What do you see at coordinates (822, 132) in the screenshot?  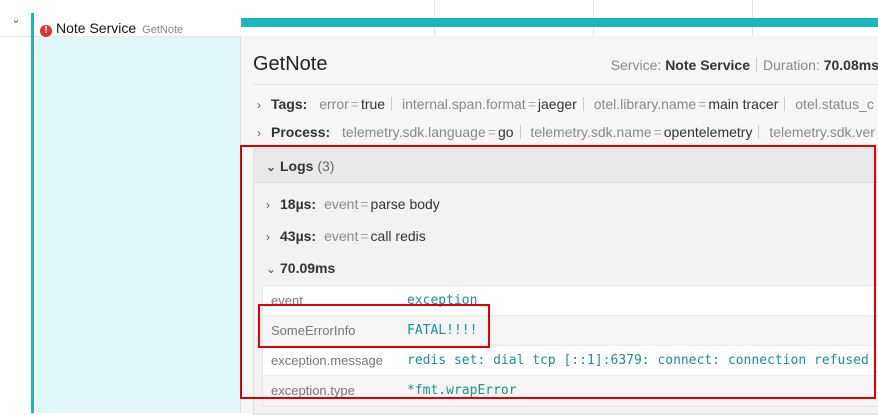 I see `process-item: telemetry.sdk.ver` at bounding box center [822, 132].